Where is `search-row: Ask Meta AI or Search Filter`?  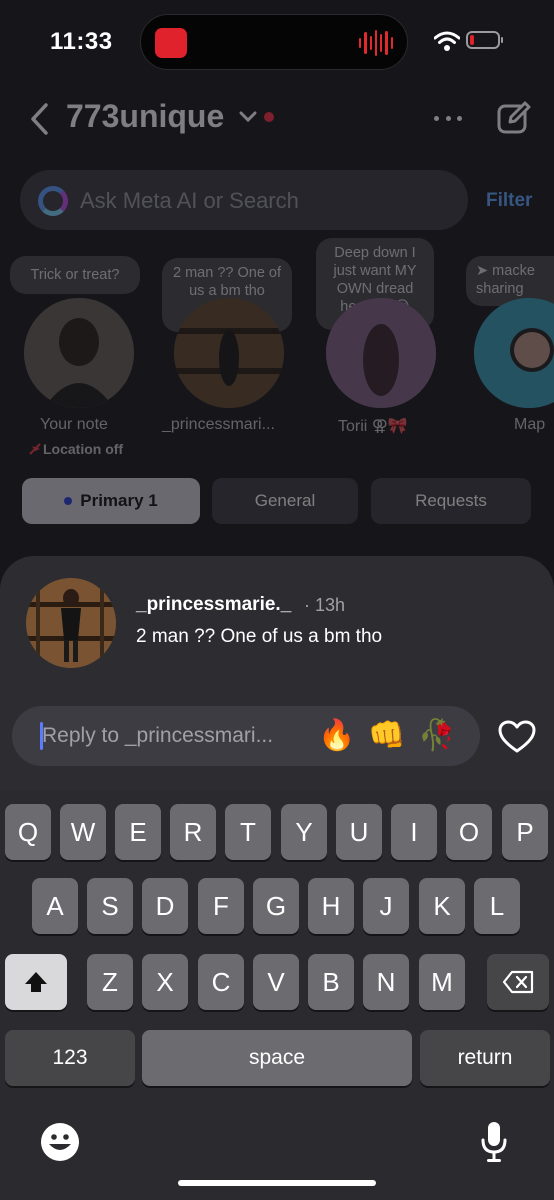
search-row: Ask Meta AI or Search Filter is located at coordinates (277, 200).